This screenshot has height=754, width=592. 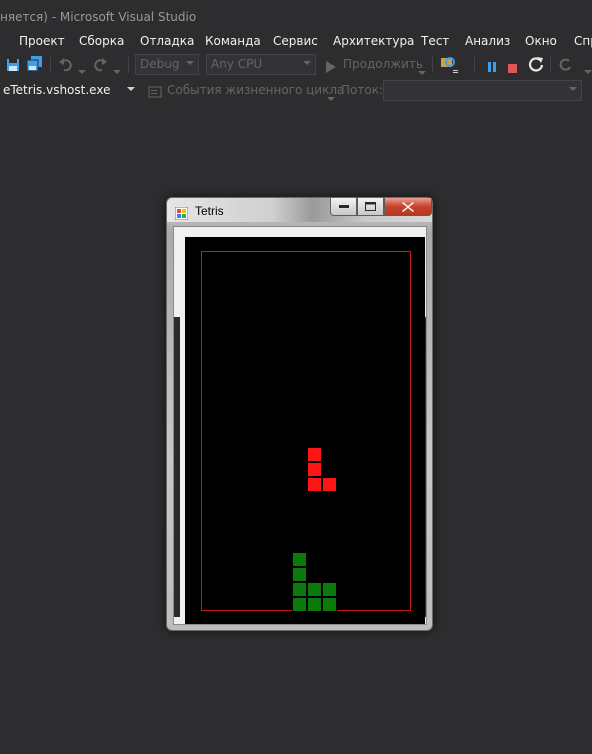 I want to click on continue-dropdown-icon, so click(x=422, y=68).